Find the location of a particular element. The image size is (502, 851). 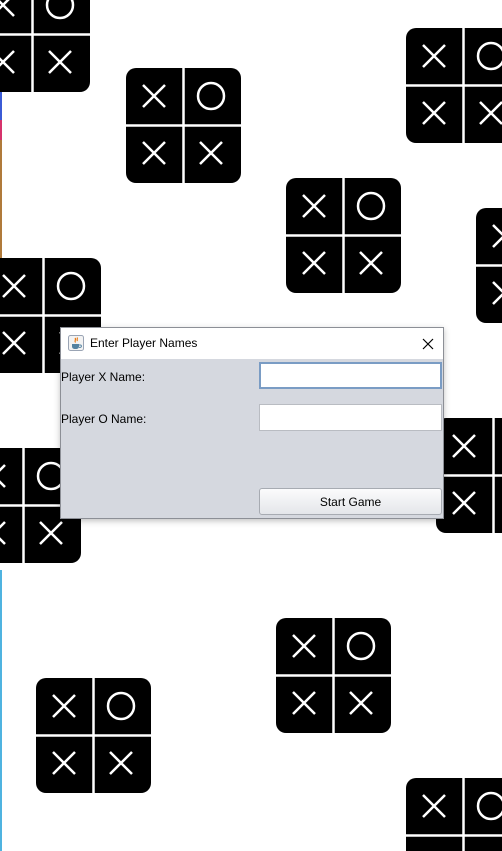

close-icon is located at coordinates (428, 343).